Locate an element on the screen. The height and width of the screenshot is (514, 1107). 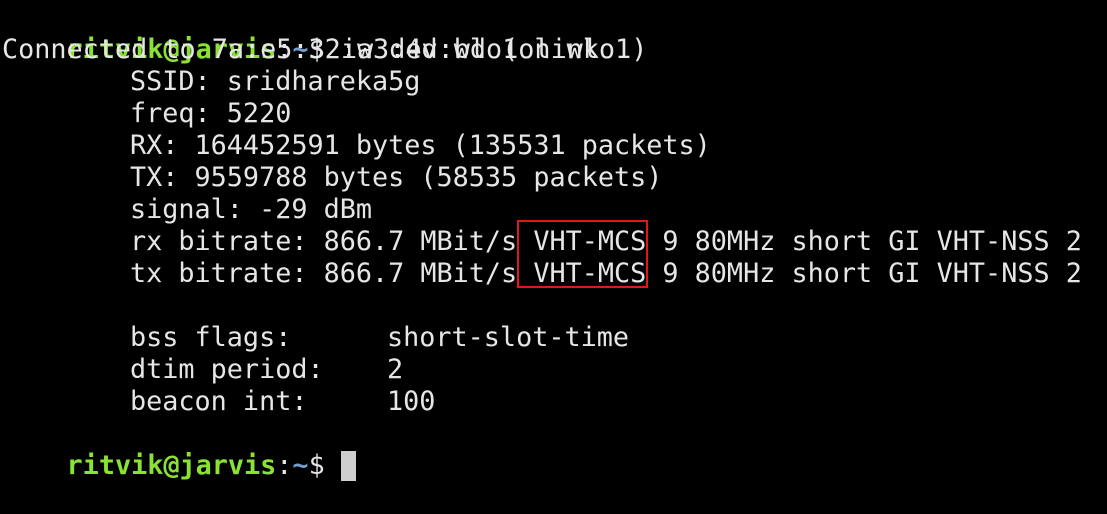
output-bss-flags-line: bss flags: short-slot-time is located at coordinates (315, 338).